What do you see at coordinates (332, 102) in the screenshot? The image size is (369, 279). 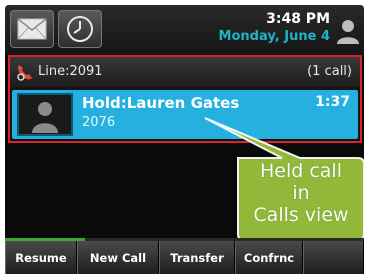 I see `call-timer: 1:37` at bounding box center [332, 102].